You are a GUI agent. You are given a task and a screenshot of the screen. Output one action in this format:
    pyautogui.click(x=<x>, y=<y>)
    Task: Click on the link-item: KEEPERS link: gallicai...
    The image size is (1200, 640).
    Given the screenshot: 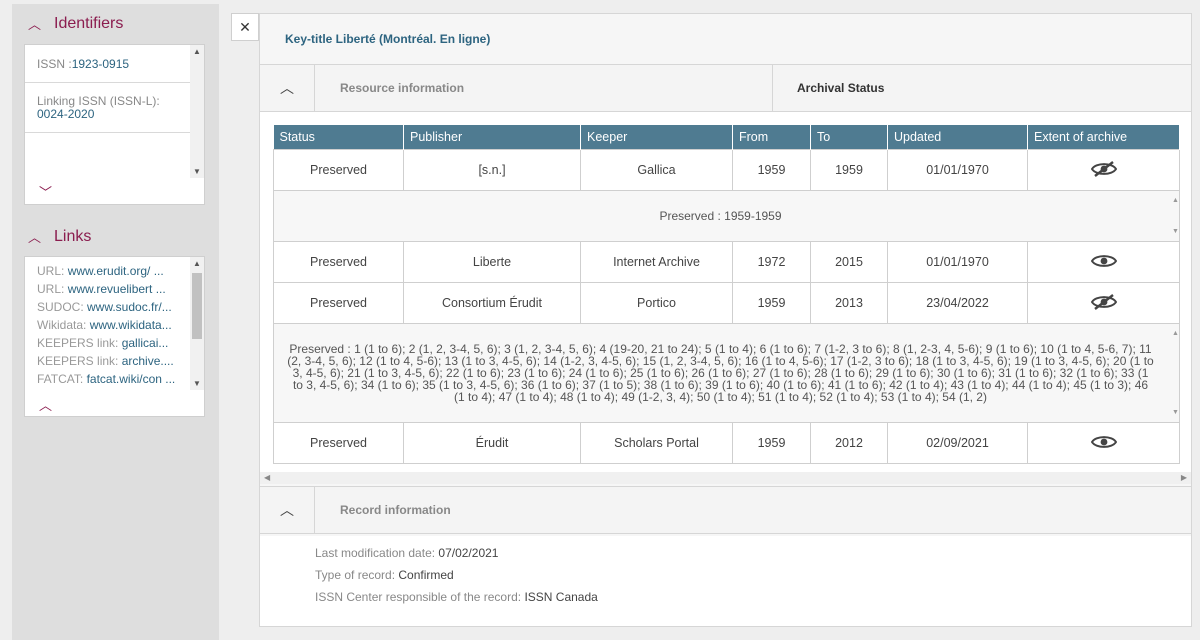 What is the action you would take?
    pyautogui.click(x=106, y=343)
    